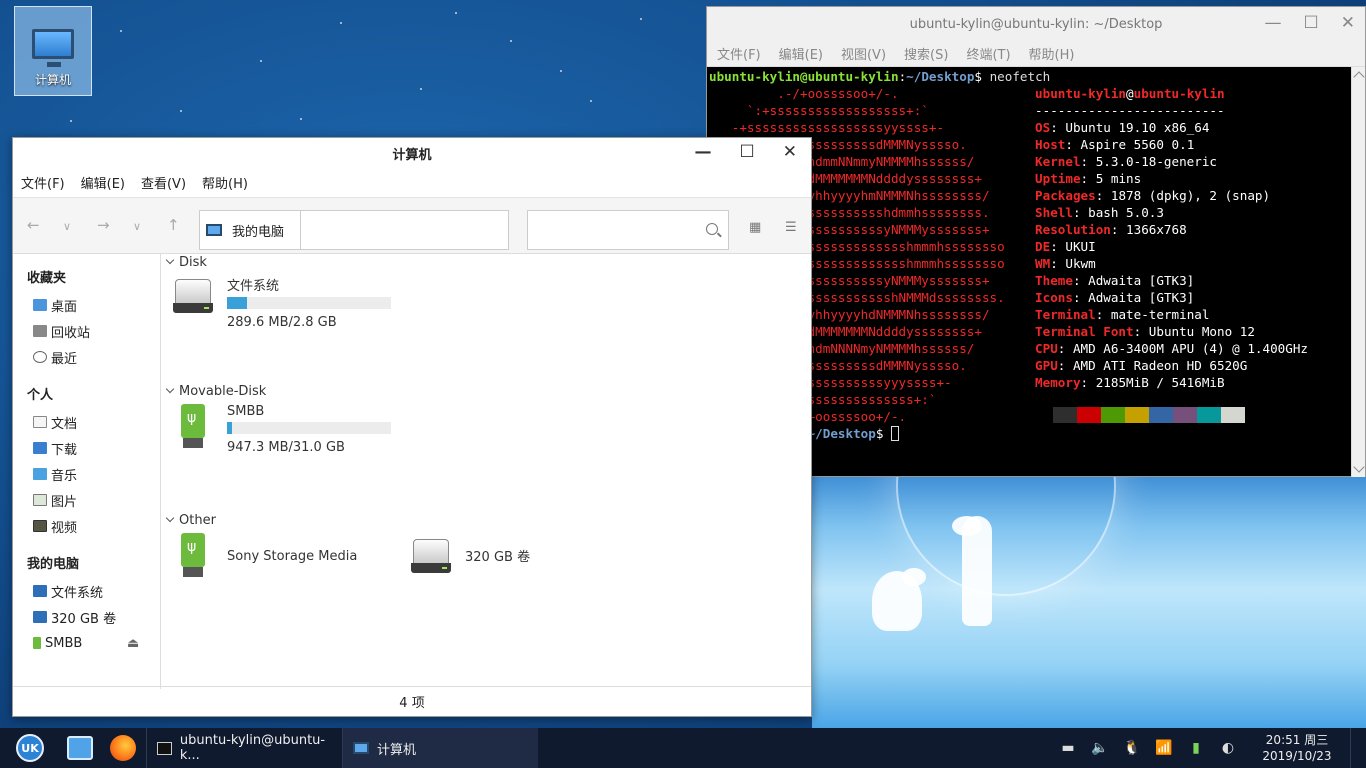  I want to click on usb-icon, so click(37, 643).